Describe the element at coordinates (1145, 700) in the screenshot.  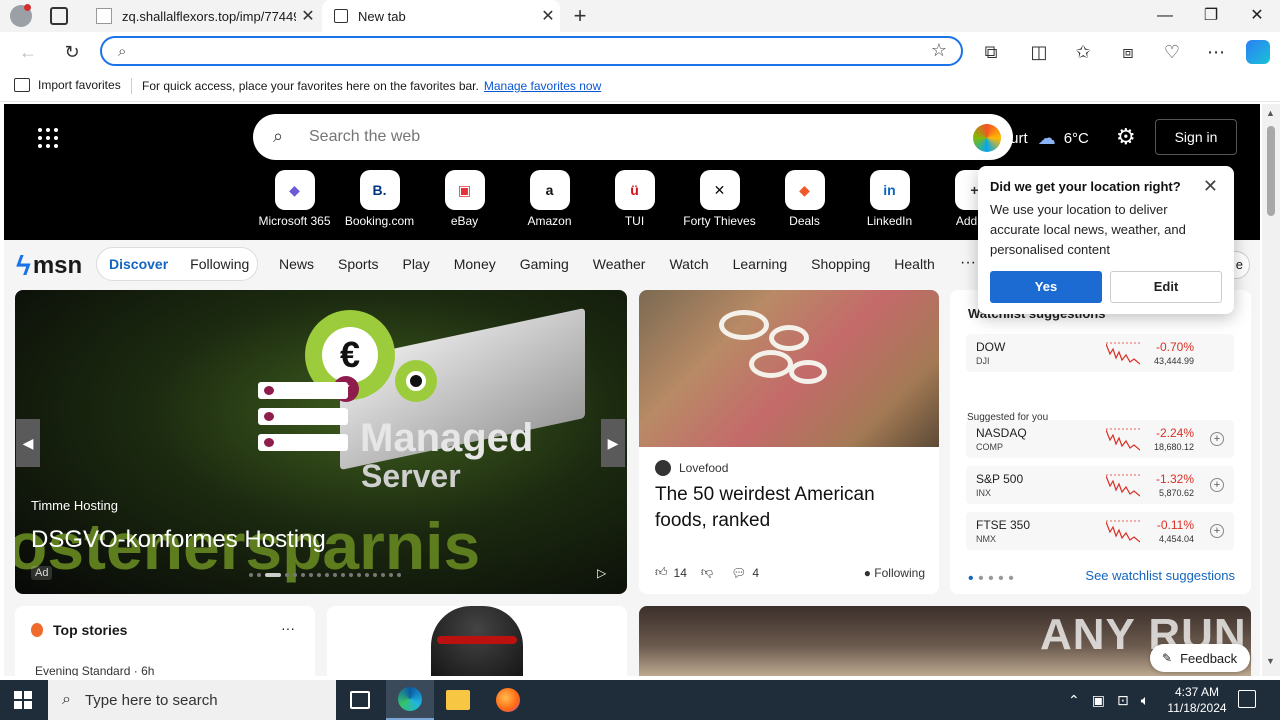
I see `volume-icon: 🔈︎` at that location.